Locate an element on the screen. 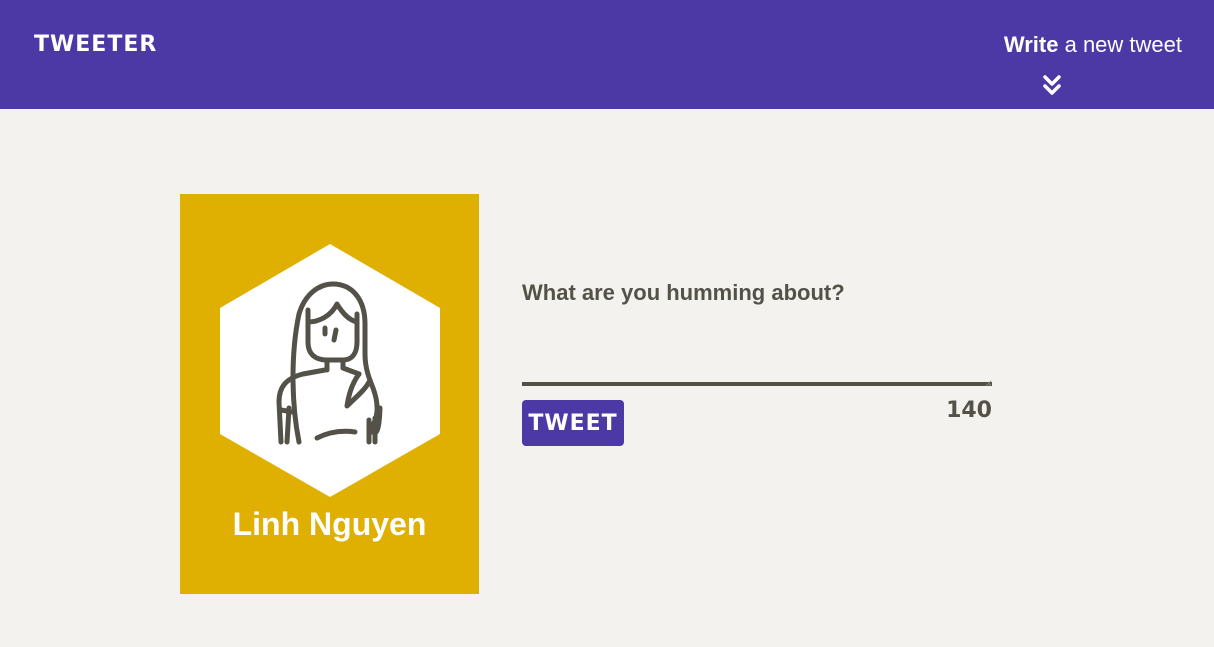 Image resolution: width=1214 pixels, height=647 pixels. write-new-tweet-label: Write a new tweet is located at coordinates (1093, 45).